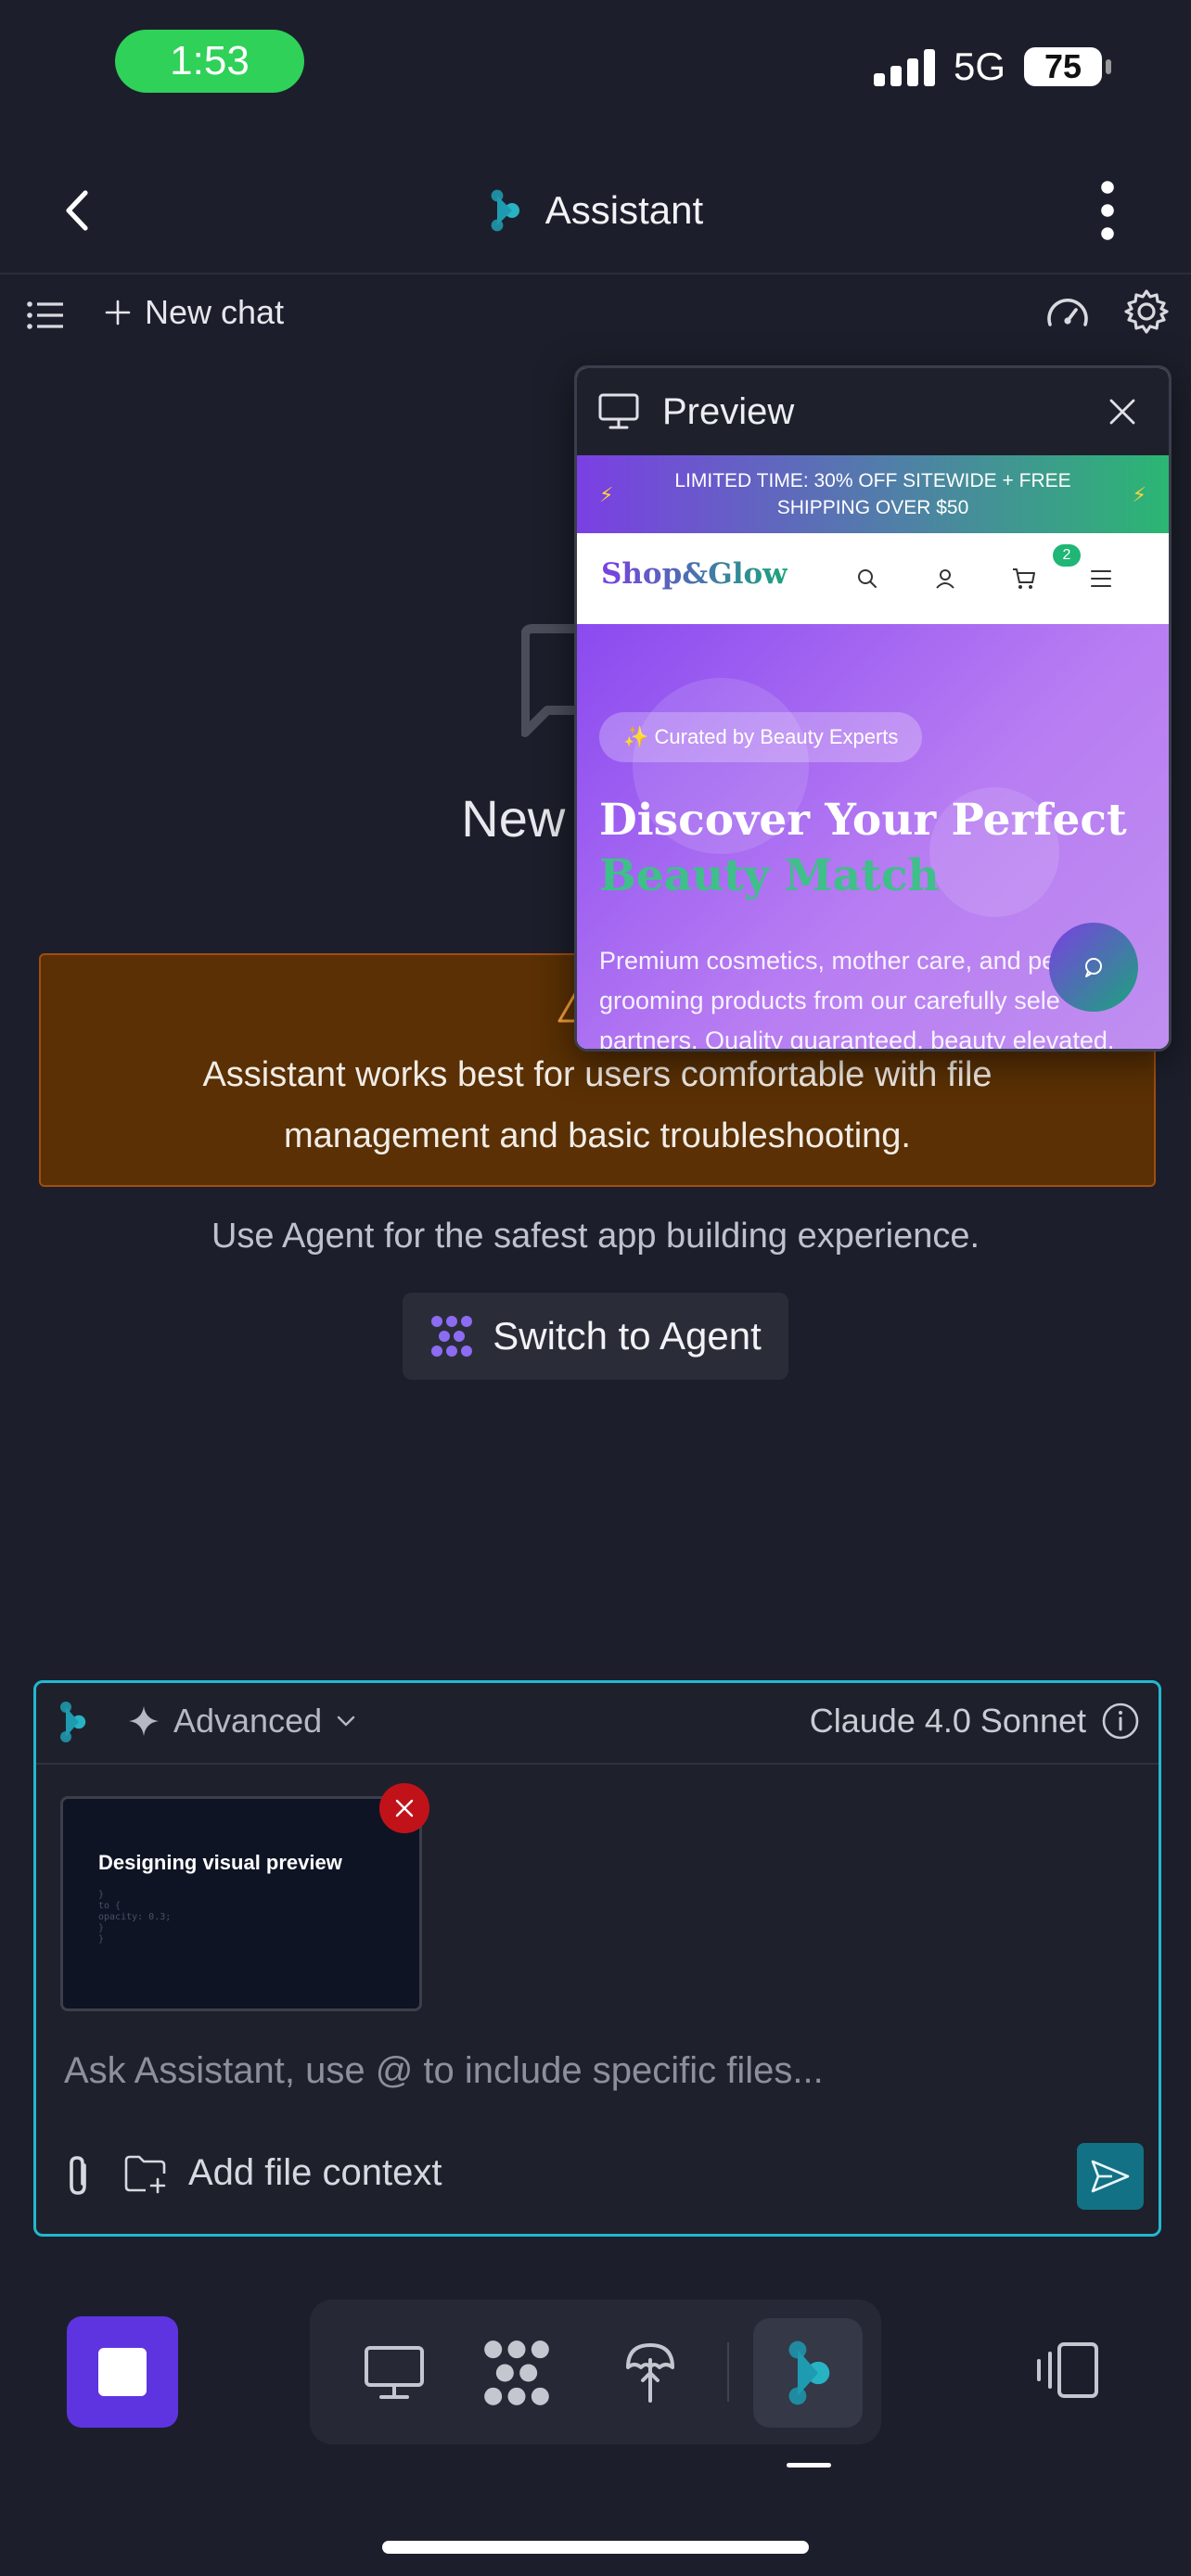 This screenshot has width=1191, height=2576. I want to click on add-file-context-button: Add file context, so click(283, 2173).